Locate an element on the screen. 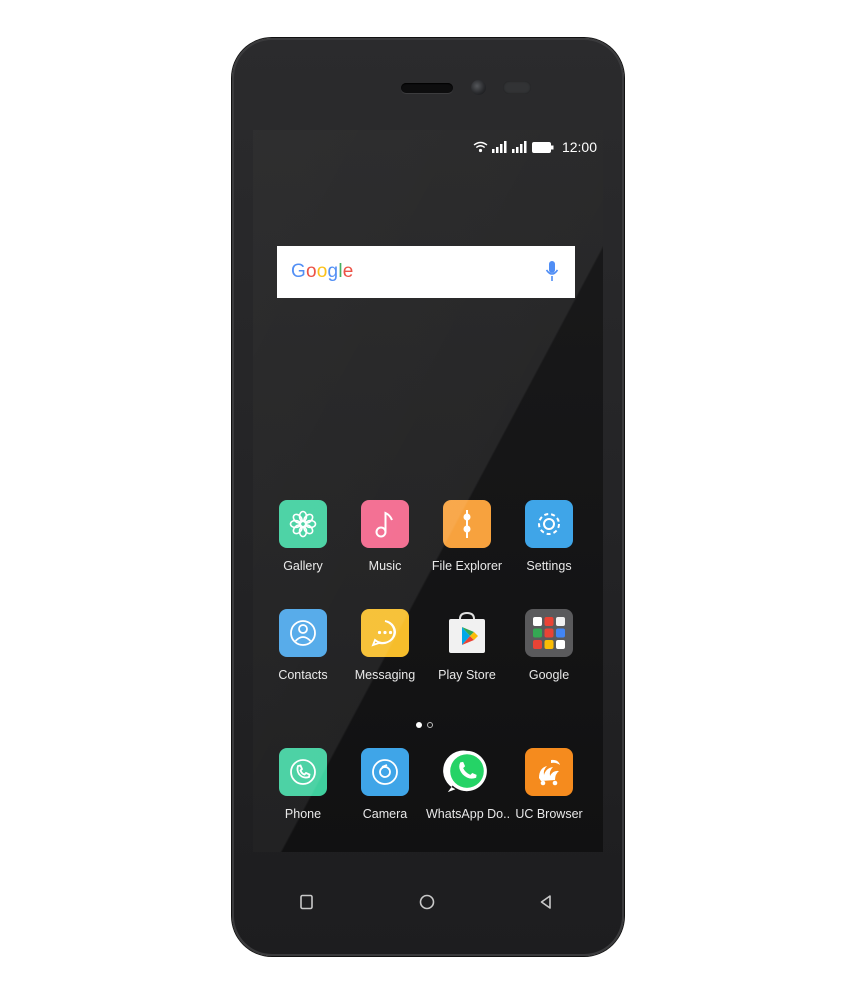  google-folder-icon is located at coordinates (549, 633).